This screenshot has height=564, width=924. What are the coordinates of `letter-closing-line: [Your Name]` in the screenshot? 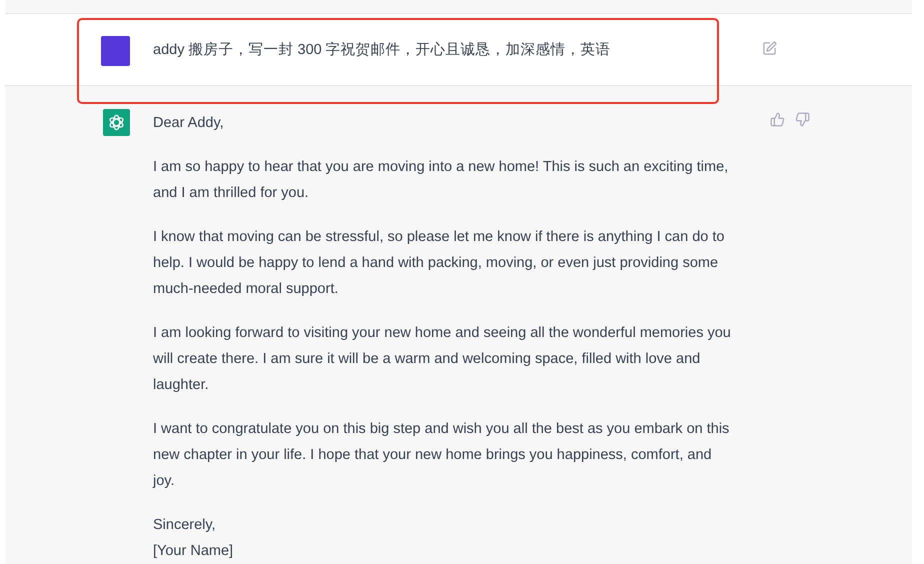 It's located at (193, 551).